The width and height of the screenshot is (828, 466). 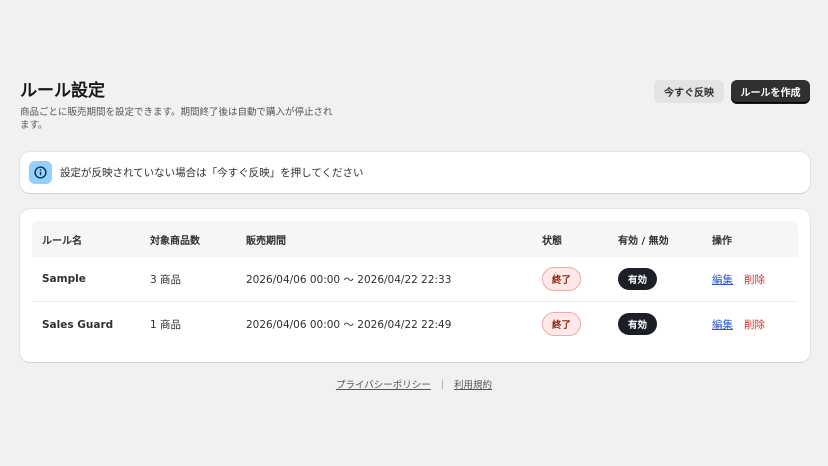 I want to click on column-header-active: 有効 / 無効, so click(x=643, y=241).